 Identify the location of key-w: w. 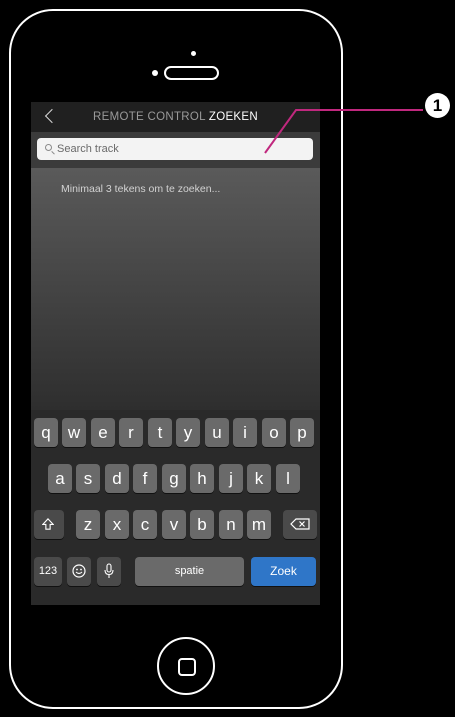
(74, 432).